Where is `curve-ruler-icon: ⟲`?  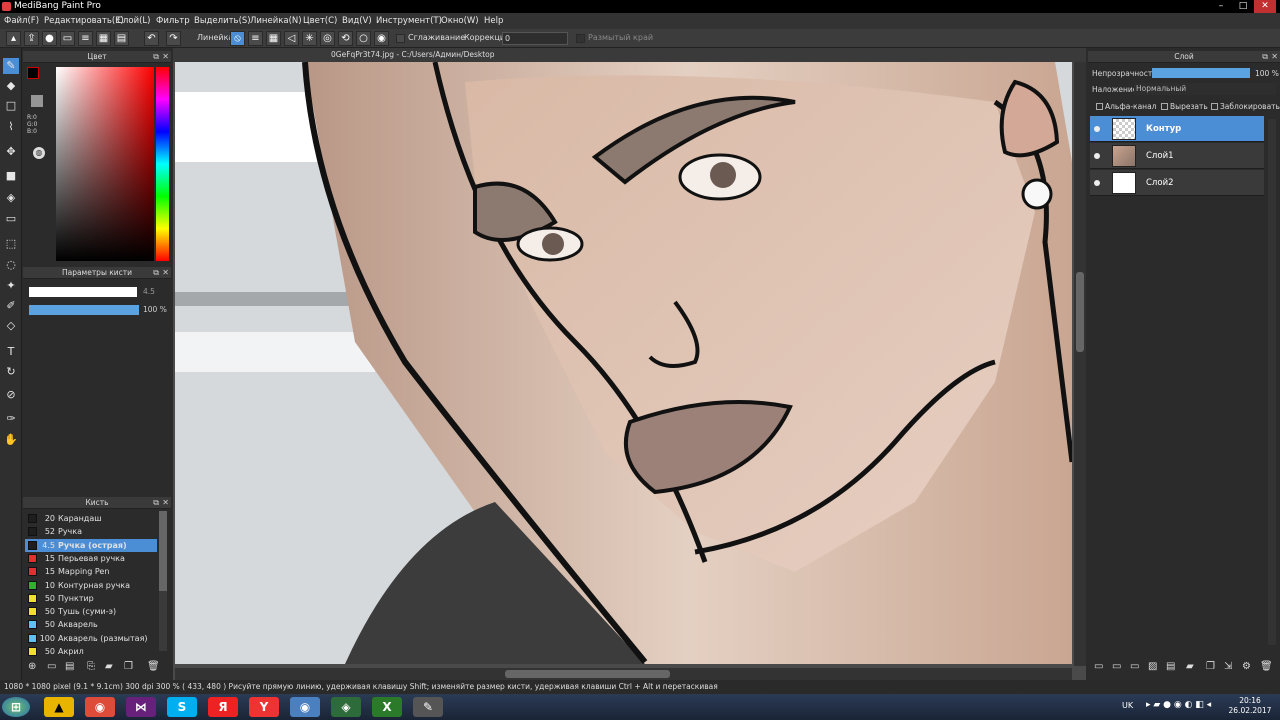
curve-ruler-icon: ⟲ is located at coordinates (345, 38).